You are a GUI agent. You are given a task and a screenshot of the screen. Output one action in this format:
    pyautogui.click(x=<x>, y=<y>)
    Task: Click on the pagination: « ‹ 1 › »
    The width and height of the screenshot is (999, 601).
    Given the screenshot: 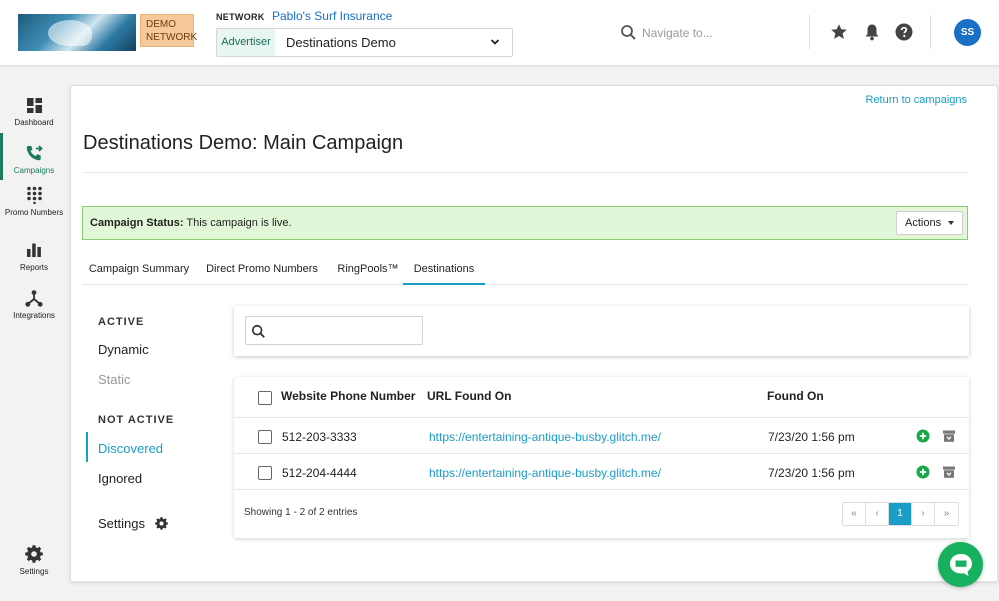 What is the action you would take?
    pyautogui.click(x=900, y=514)
    